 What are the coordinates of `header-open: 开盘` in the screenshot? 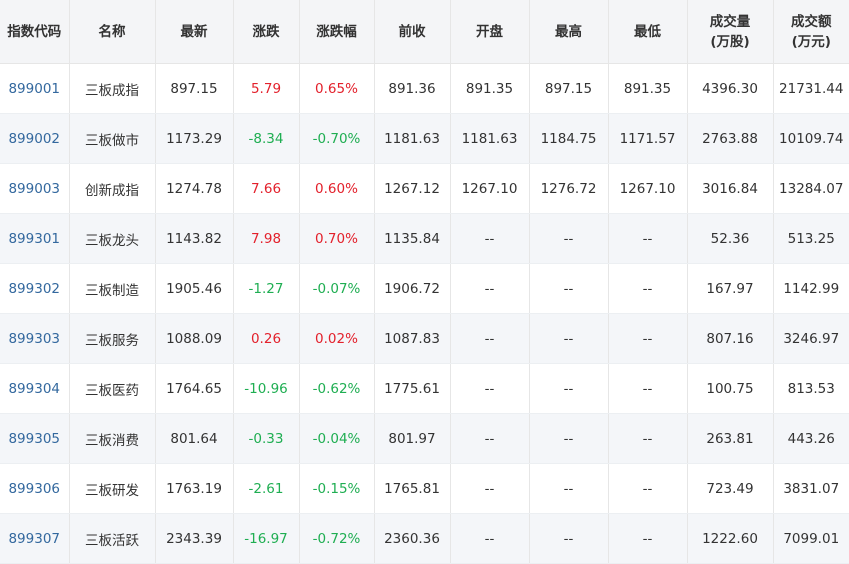 It's located at (490, 32).